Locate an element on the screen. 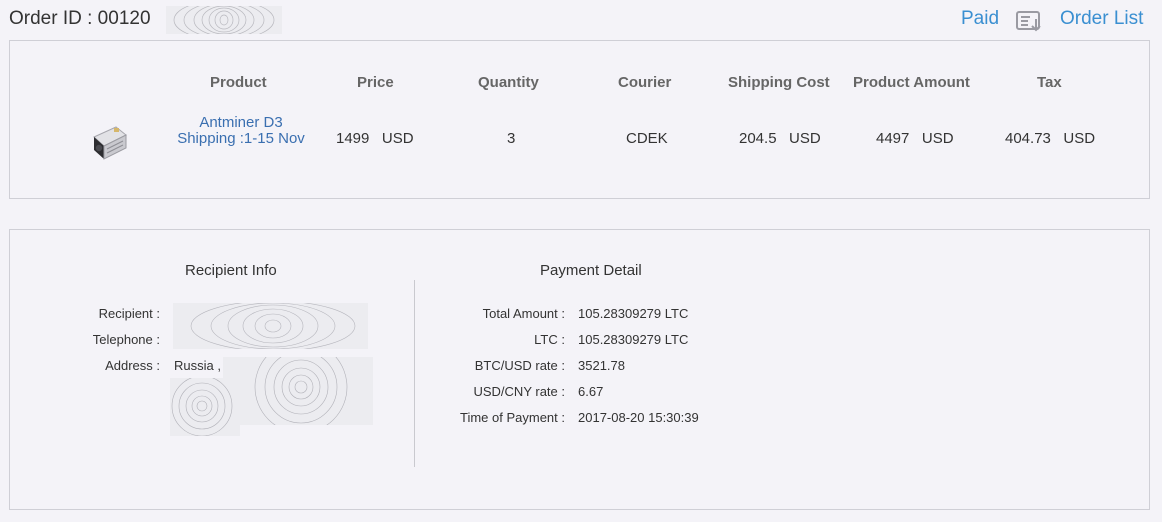  payment-time-value: 2017-08-20 15:30:39 is located at coordinates (638, 417).